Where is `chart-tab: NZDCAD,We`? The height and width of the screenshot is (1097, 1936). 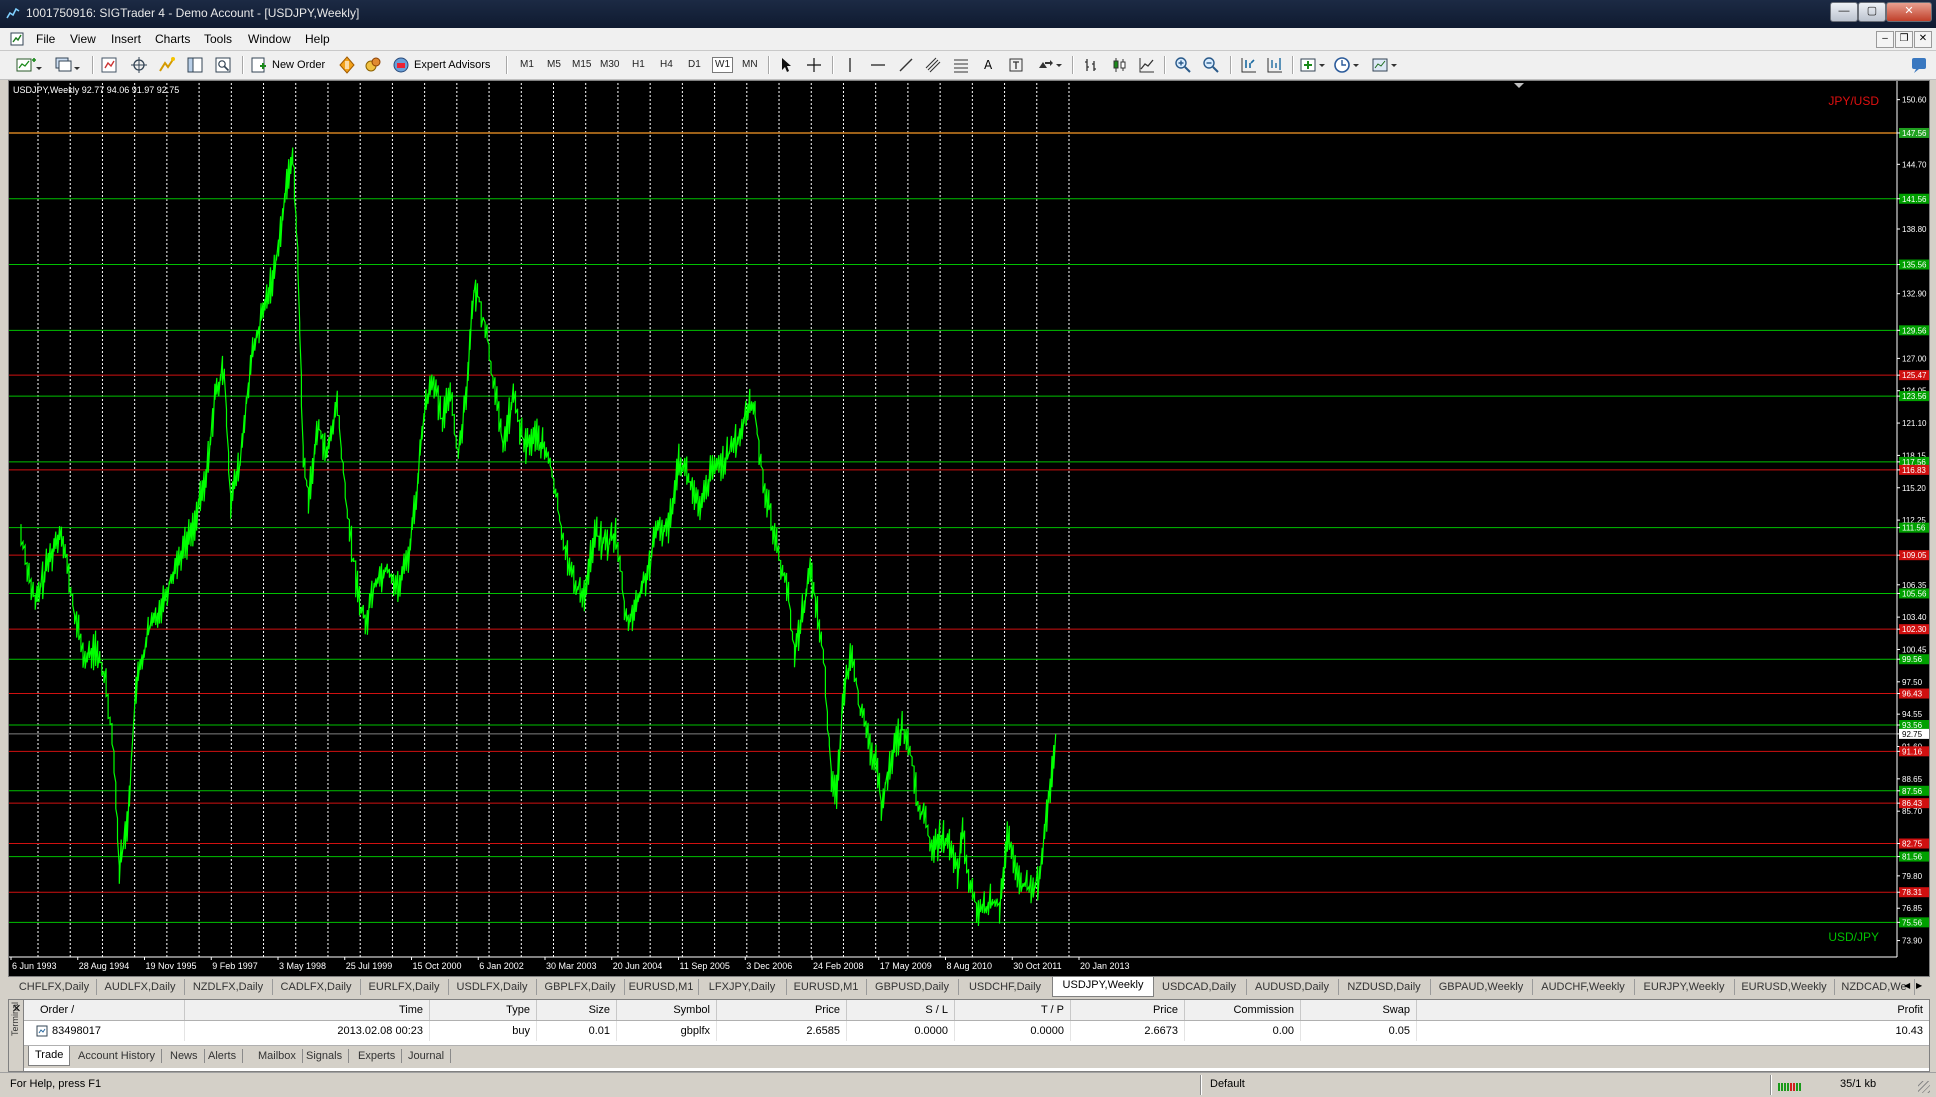 chart-tab: NZDCAD,We is located at coordinates (1874, 987).